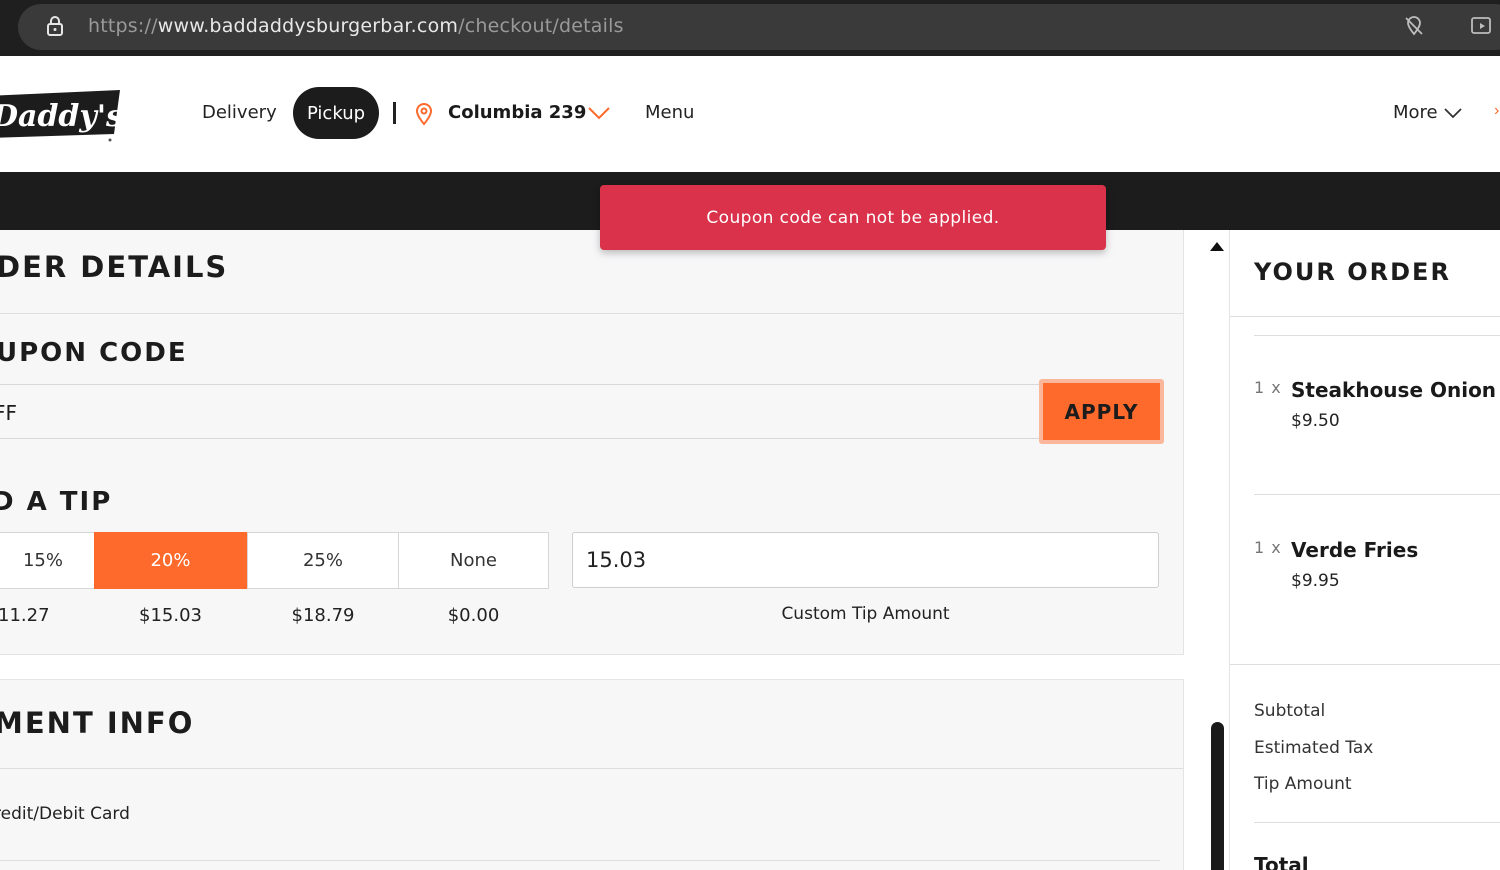 The width and height of the screenshot is (1500, 870). What do you see at coordinates (853, 217) in the screenshot?
I see `error-toast: Coupon code can not be applied.` at bounding box center [853, 217].